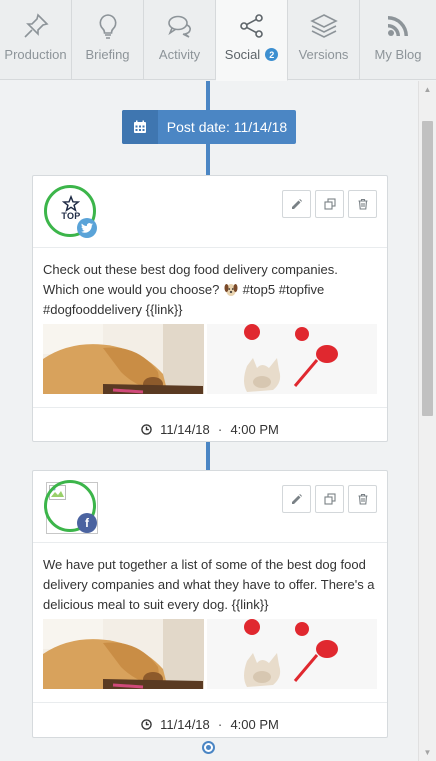 Image resolution: width=436 pixels, height=761 pixels. What do you see at coordinates (398, 26) in the screenshot?
I see `rss-icon` at bounding box center [398, 26].